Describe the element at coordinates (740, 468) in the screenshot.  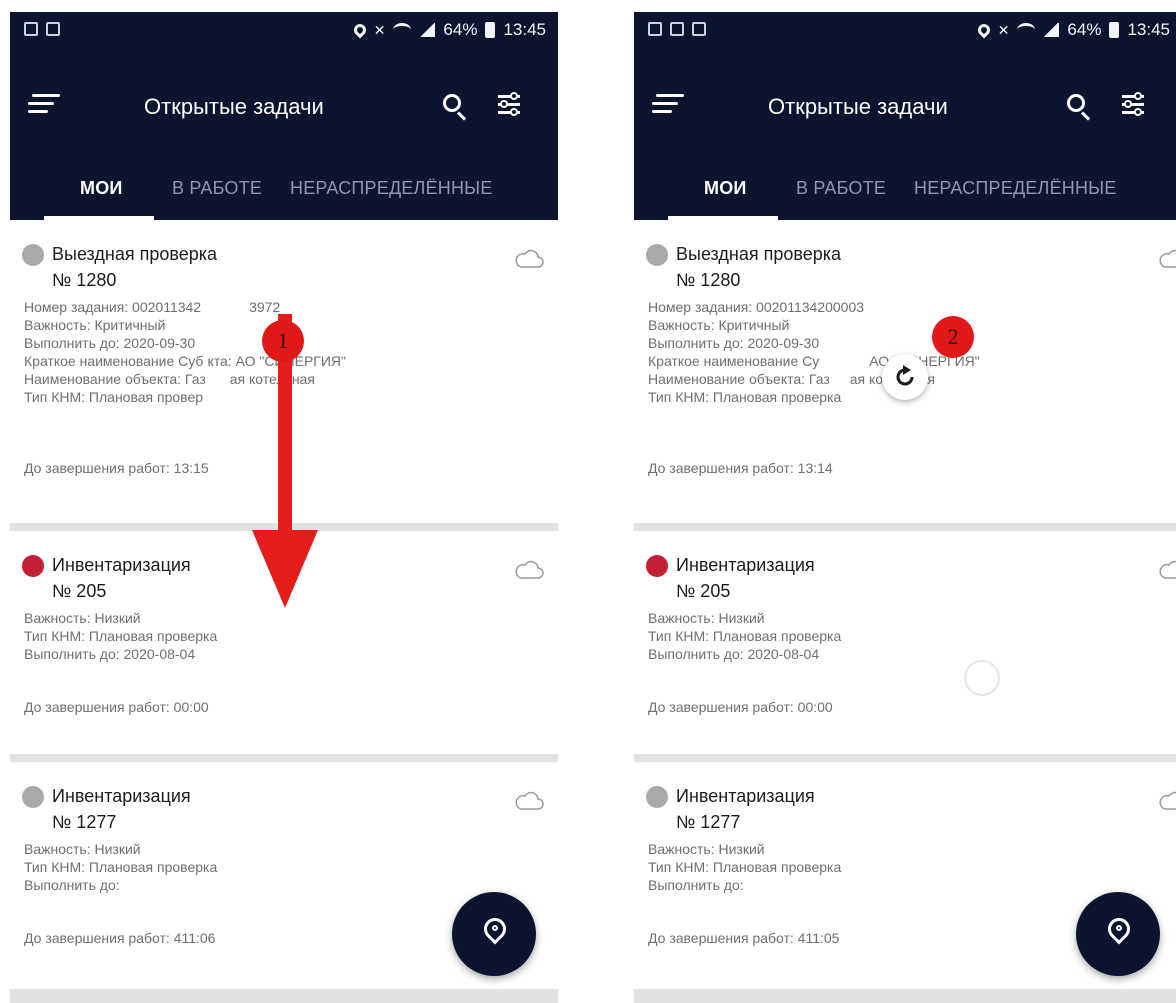
I see `task-deadline: До завершения работ: 13:14` at that location.